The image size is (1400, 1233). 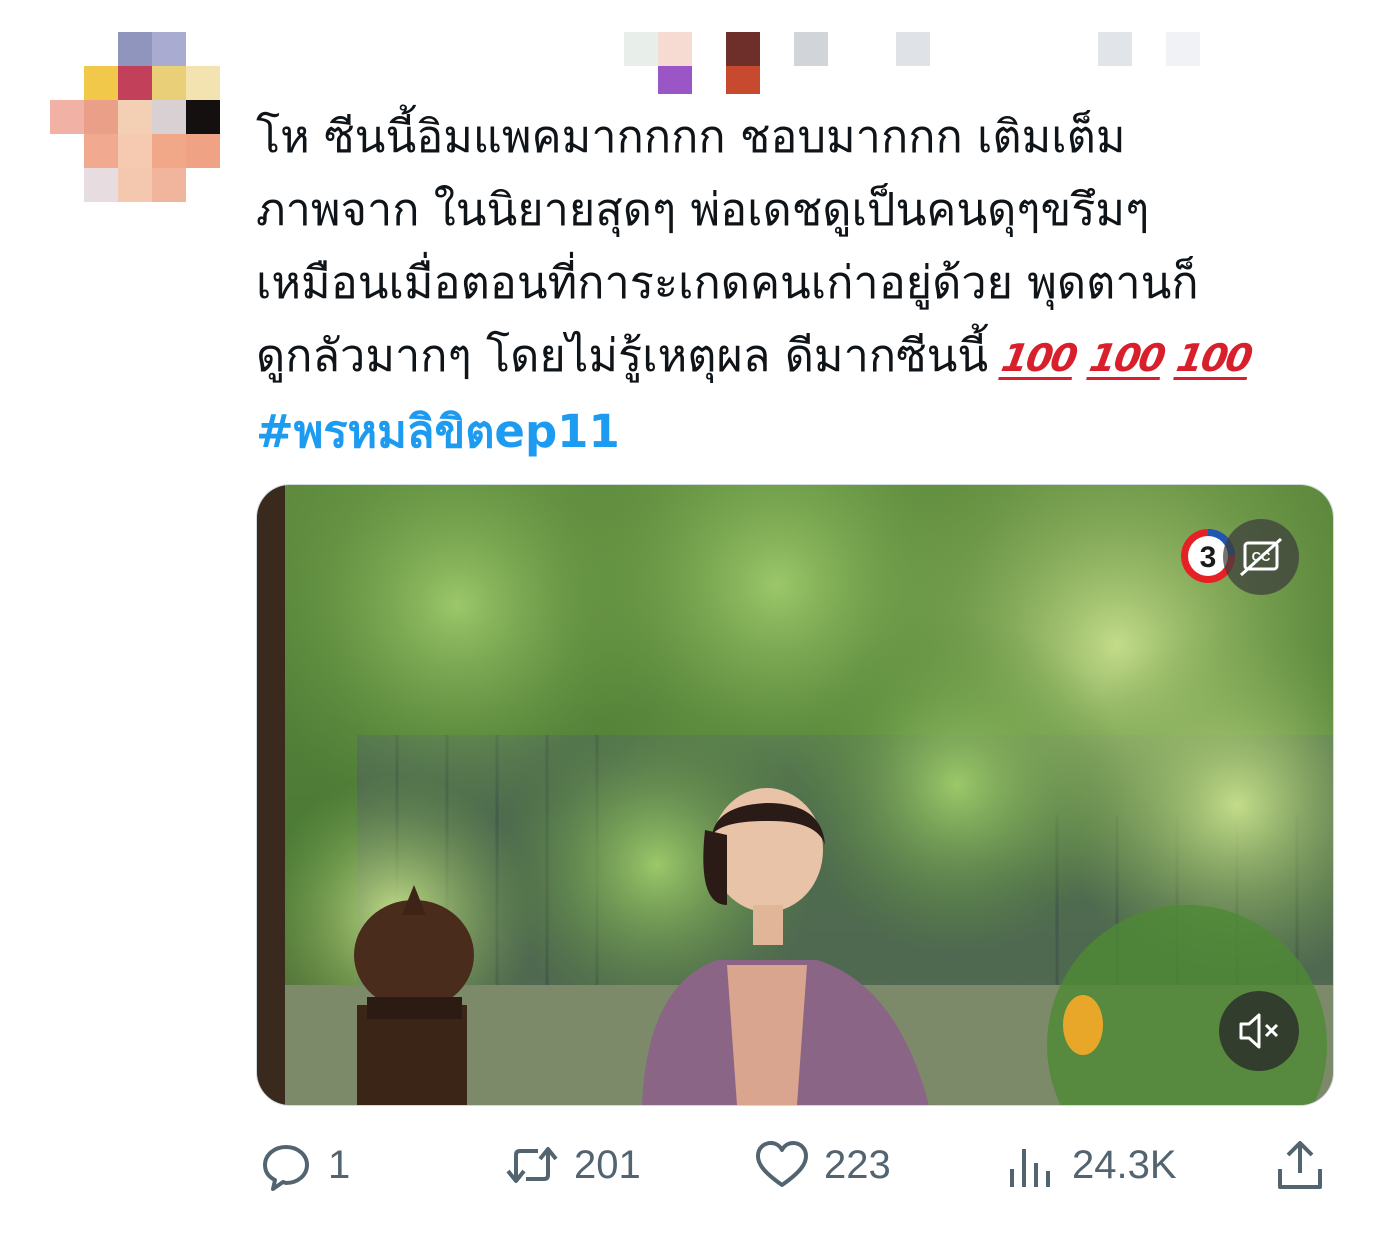 I want to click on captions-off-icon: CC, so click(x=1261, y=557).